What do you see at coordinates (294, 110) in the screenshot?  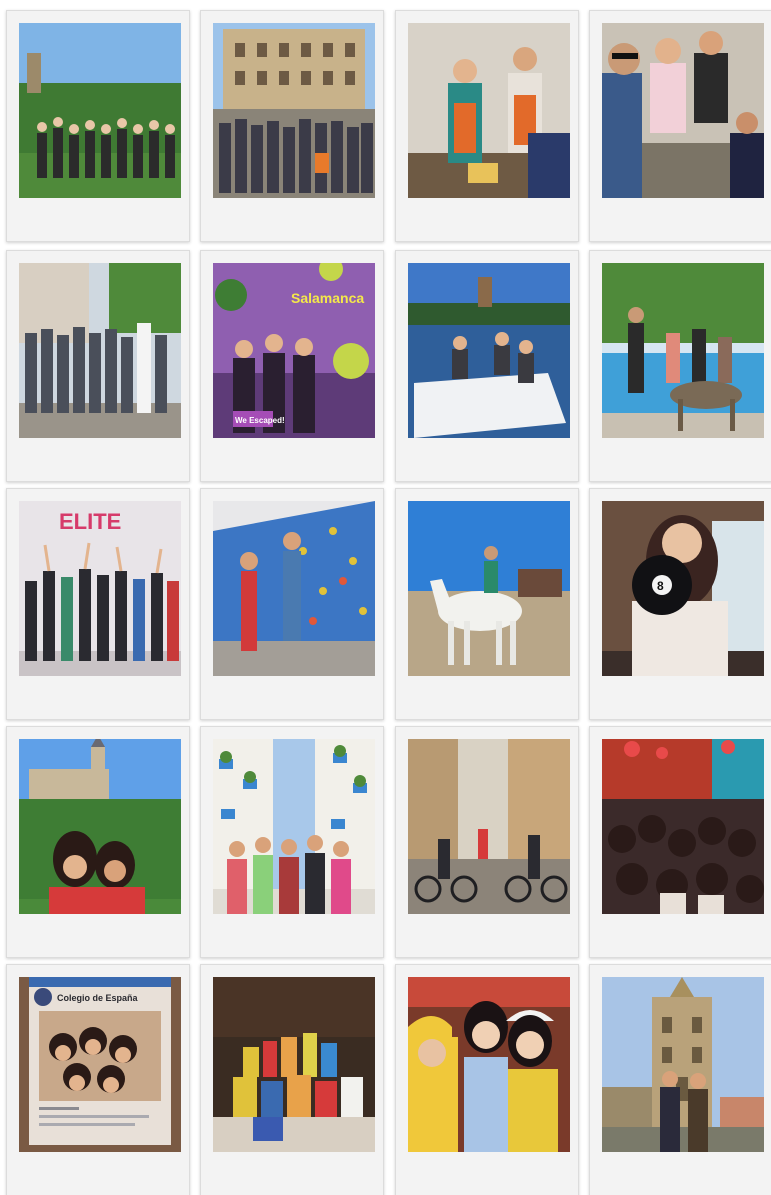 I see `photo-group-plaza-building` at bounding box center [294, 110].